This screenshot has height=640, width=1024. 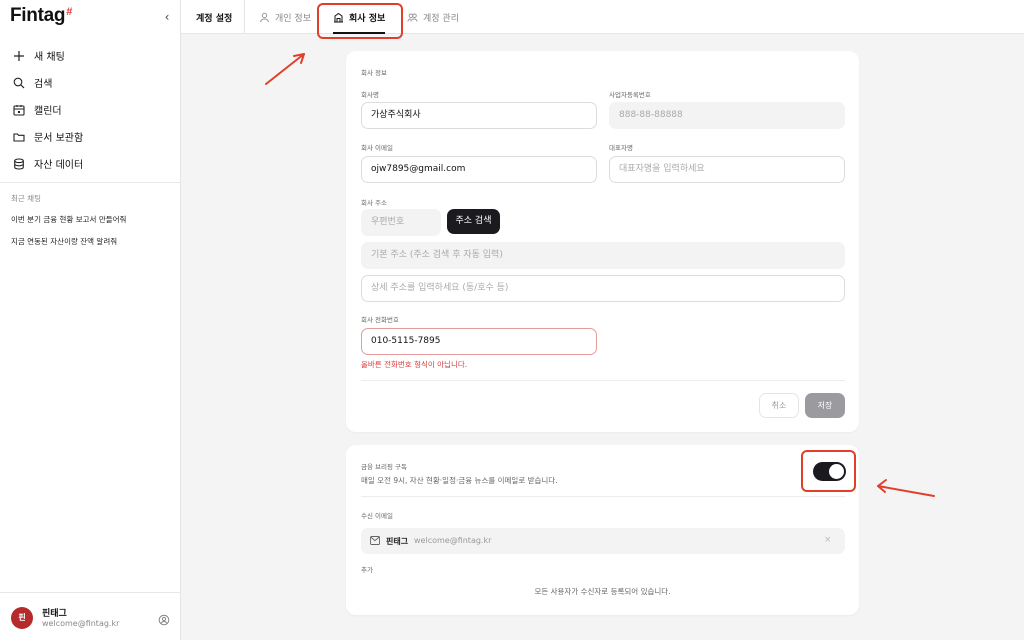 What do you see at coordinates (377, 516) in the screenshot?
I see `recipient-email-label: 수신 이메일` at bounding box center [377, 516].